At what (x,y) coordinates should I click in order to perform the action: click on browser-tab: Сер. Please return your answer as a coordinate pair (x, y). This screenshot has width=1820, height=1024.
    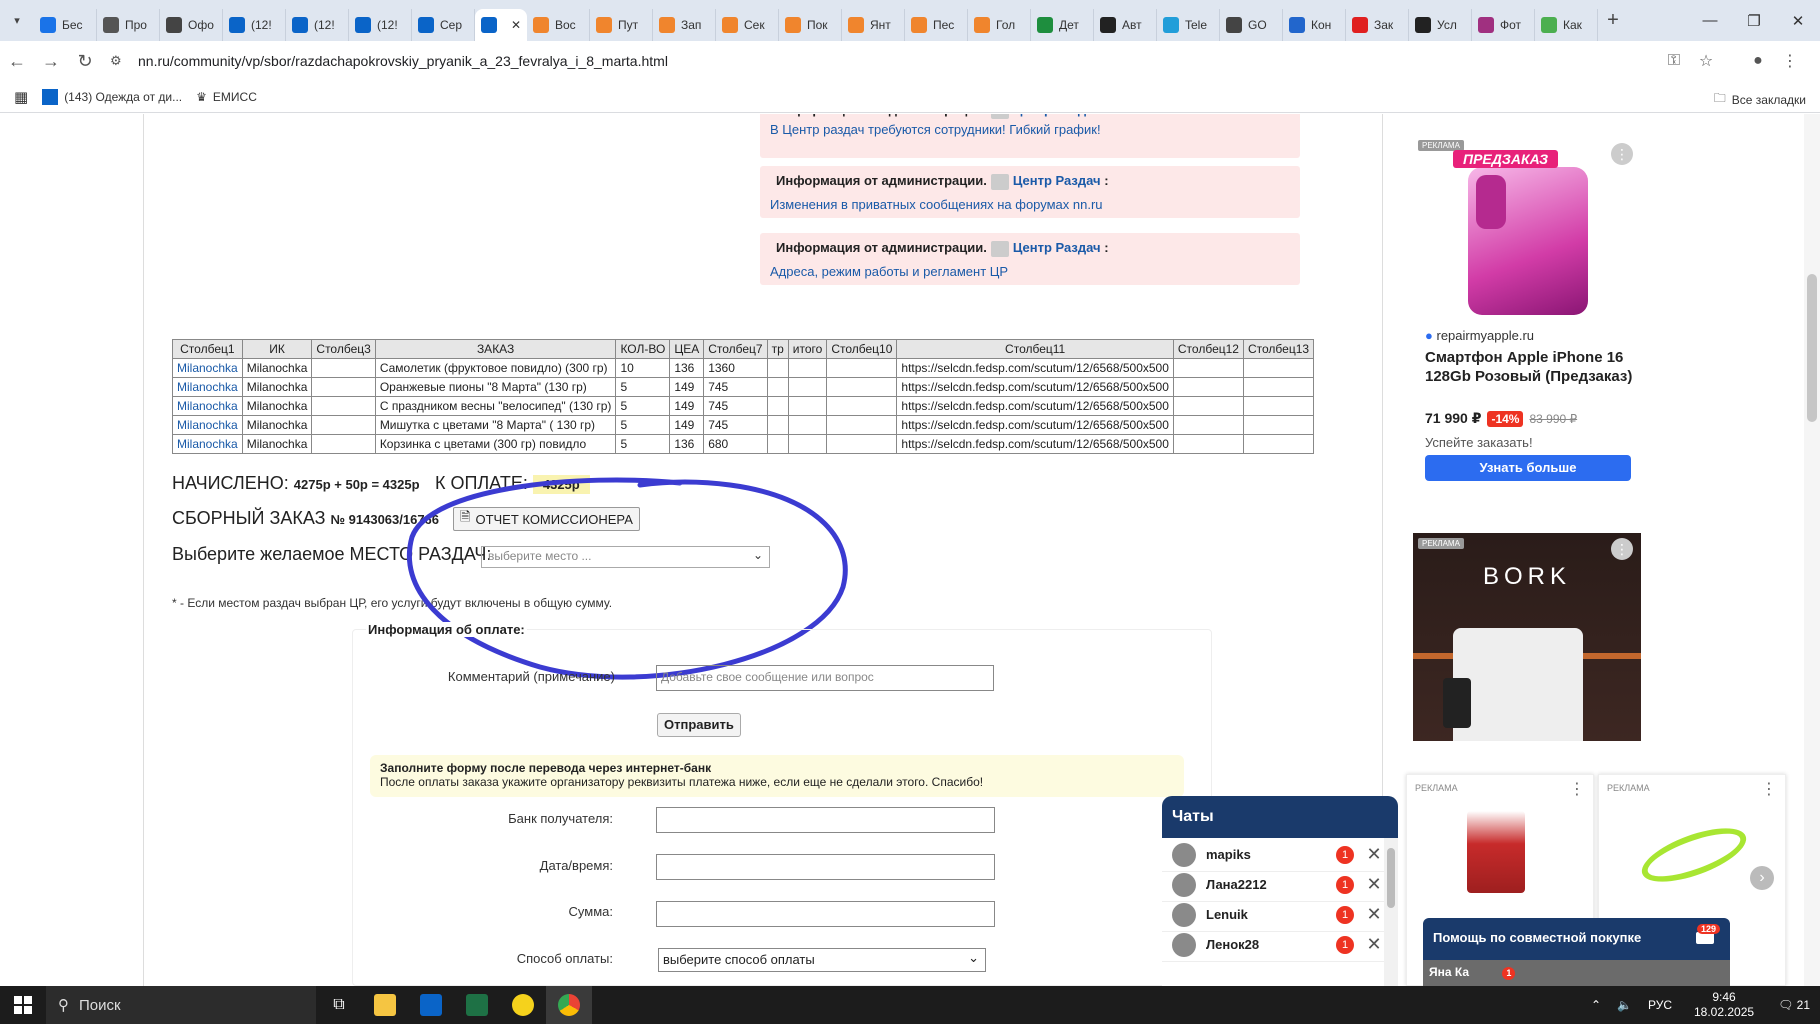
    Looking at the image, I should click on (443, 24).